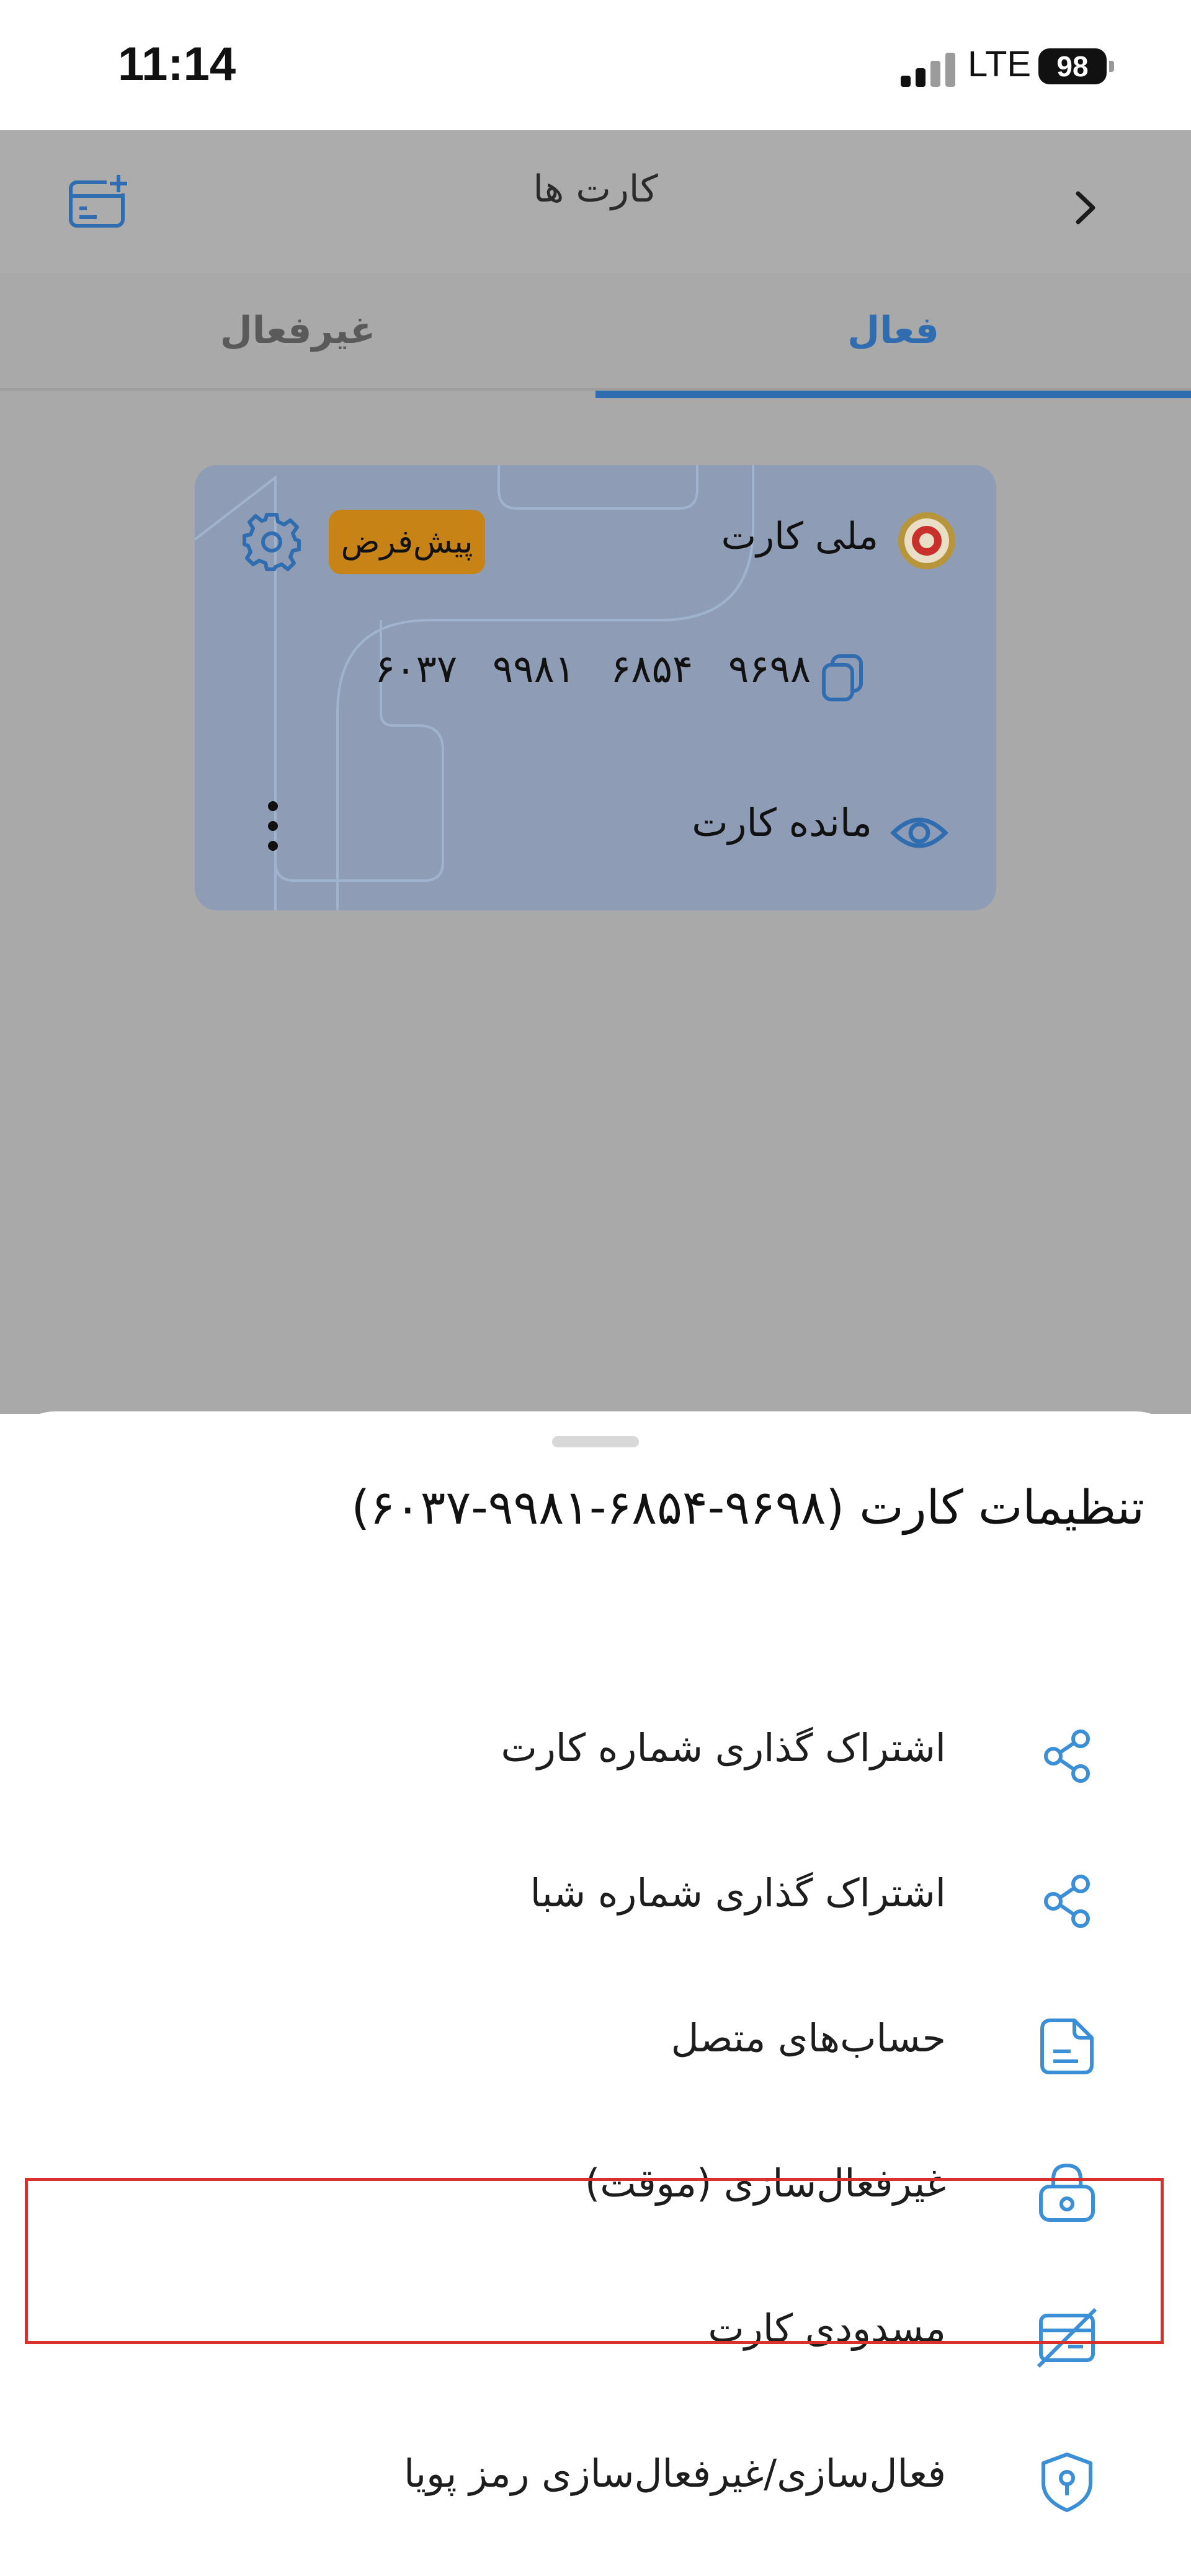 This screenshot has width=1191, height=2576. I want to click on cellular-signal-icon, so click(929, 70).